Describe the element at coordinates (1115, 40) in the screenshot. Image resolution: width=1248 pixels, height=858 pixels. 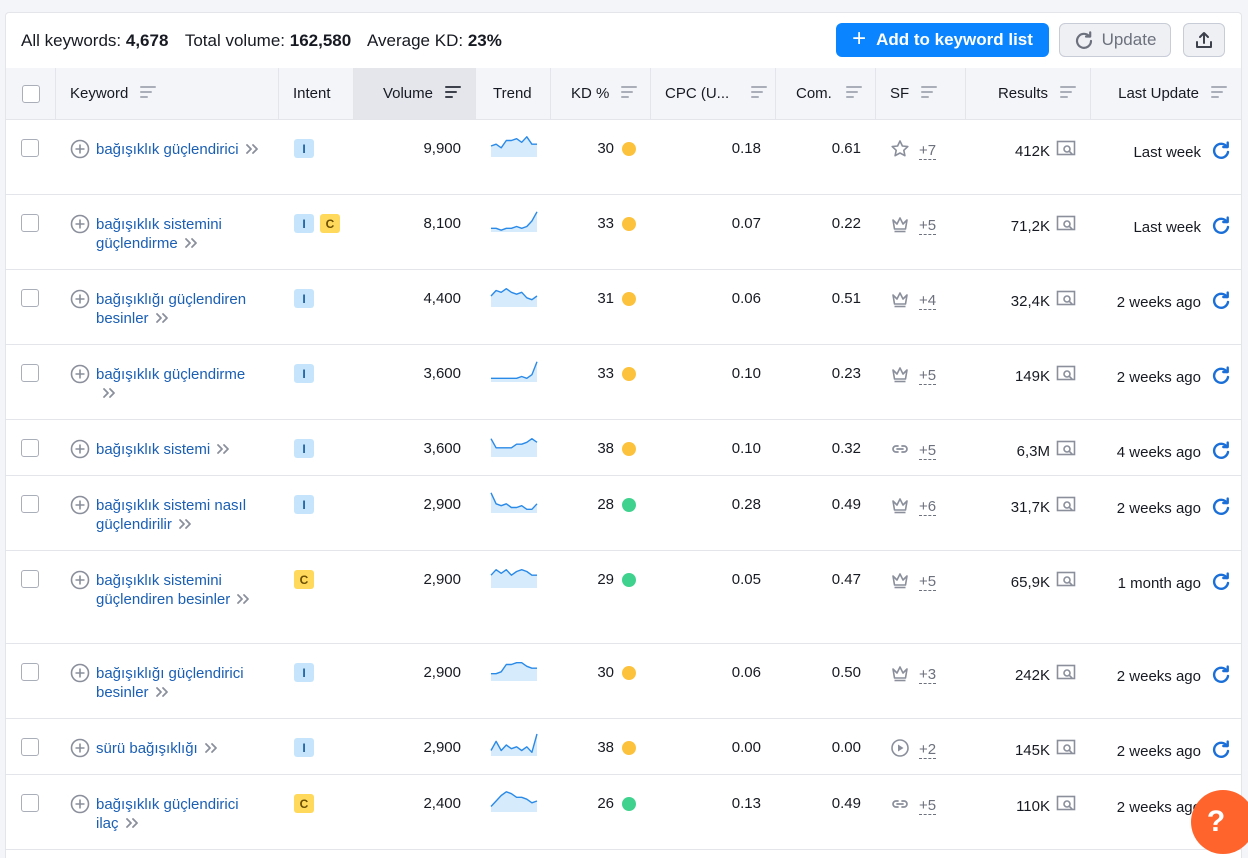
I see `update-button: Update` at that location.